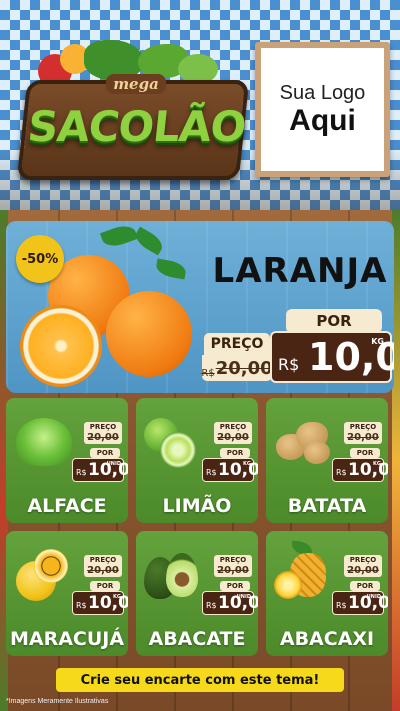  What do you see at coordinates (200, 680) in the screenshot?
I see `cta-banner: Crie seu encarte com este tema!` at bounding box center [200, 680].